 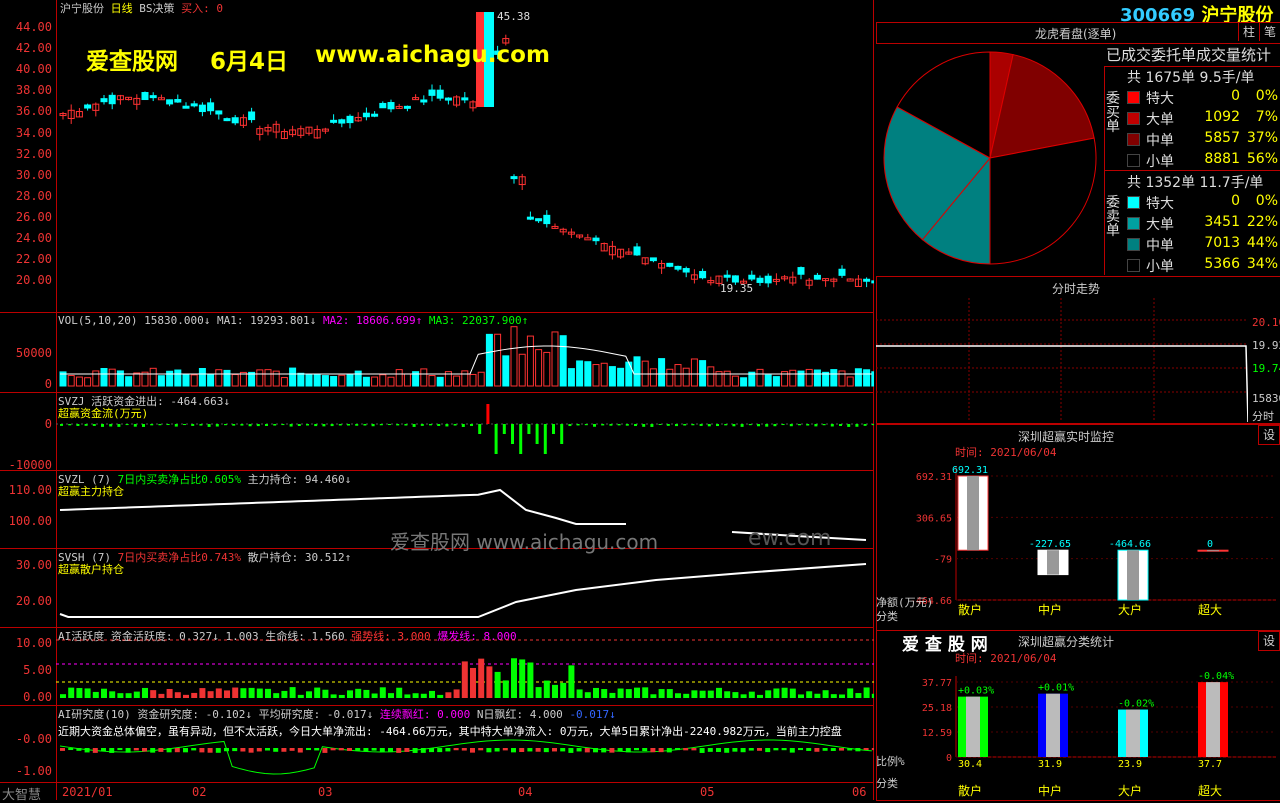 I want to click on order-pie-chart, so click(x=990, y=159).